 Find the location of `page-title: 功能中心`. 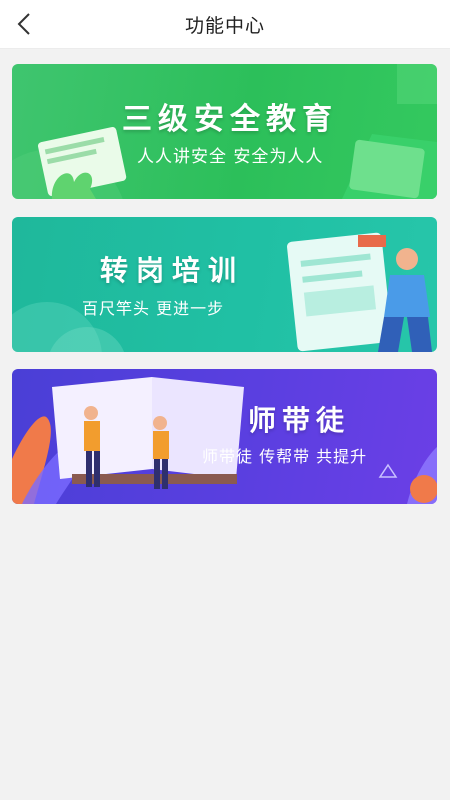

page-title: 功能中心 is located at coordinates (224, 25).